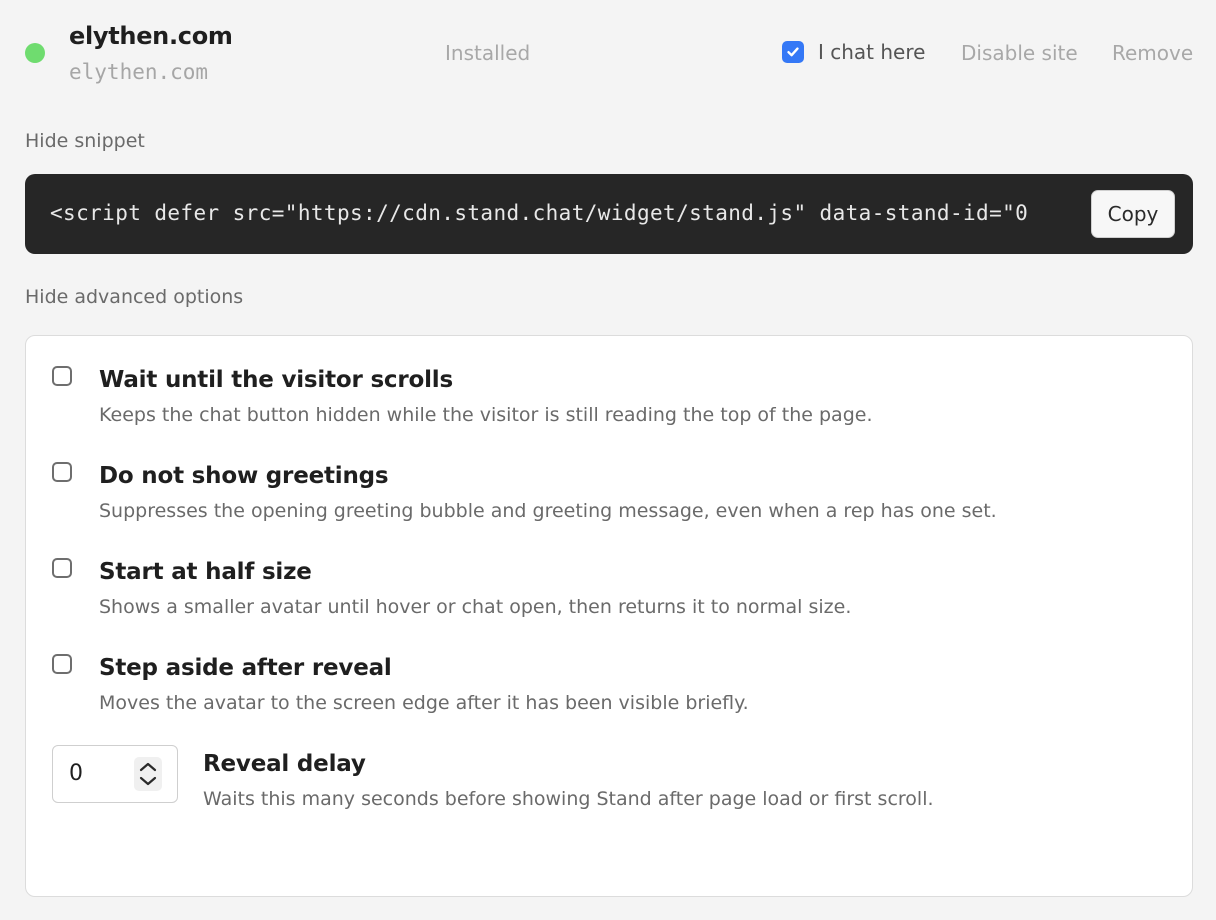 The width and height of the screenshot is (1216, 920). Describe the element at coordinates (115, 774) in the screenshot. I see `reveal-delay-input: 0` at that location.